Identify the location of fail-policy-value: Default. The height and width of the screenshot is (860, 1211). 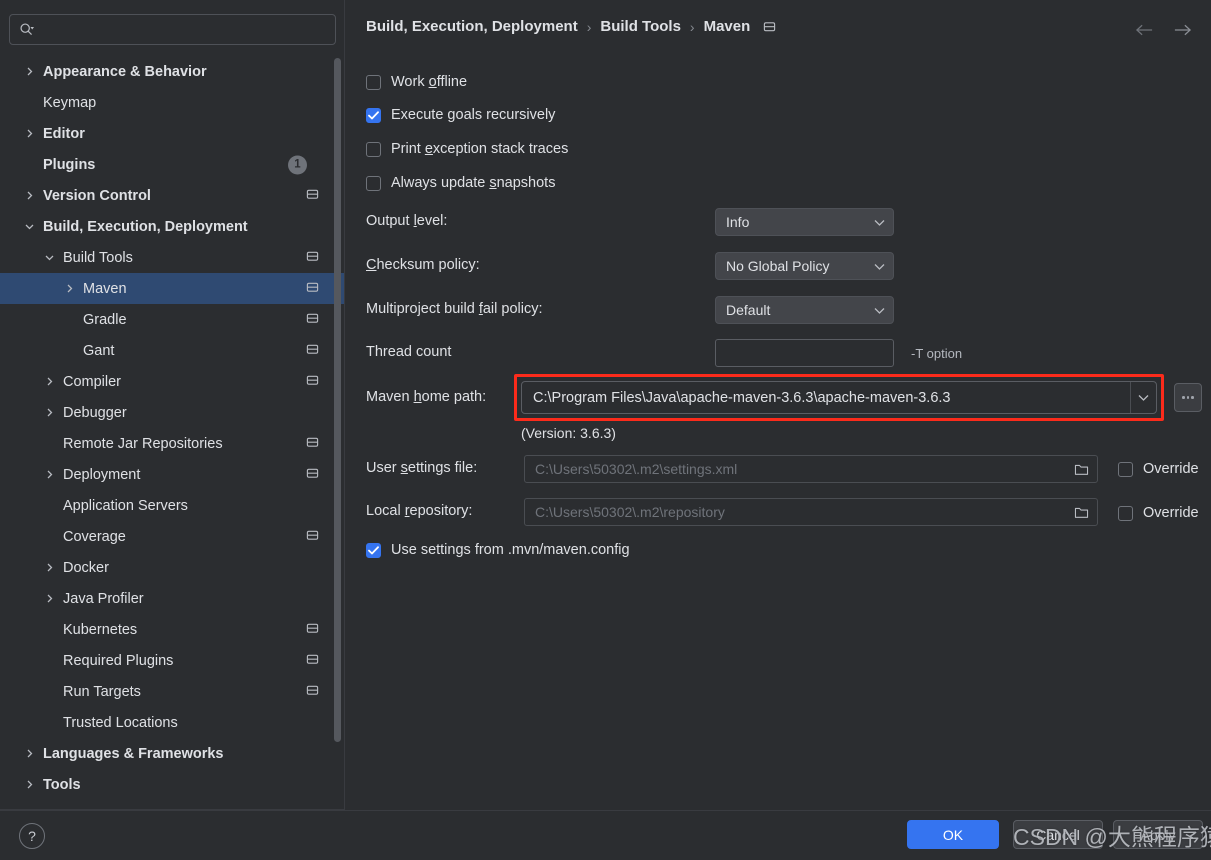
(748, 310).